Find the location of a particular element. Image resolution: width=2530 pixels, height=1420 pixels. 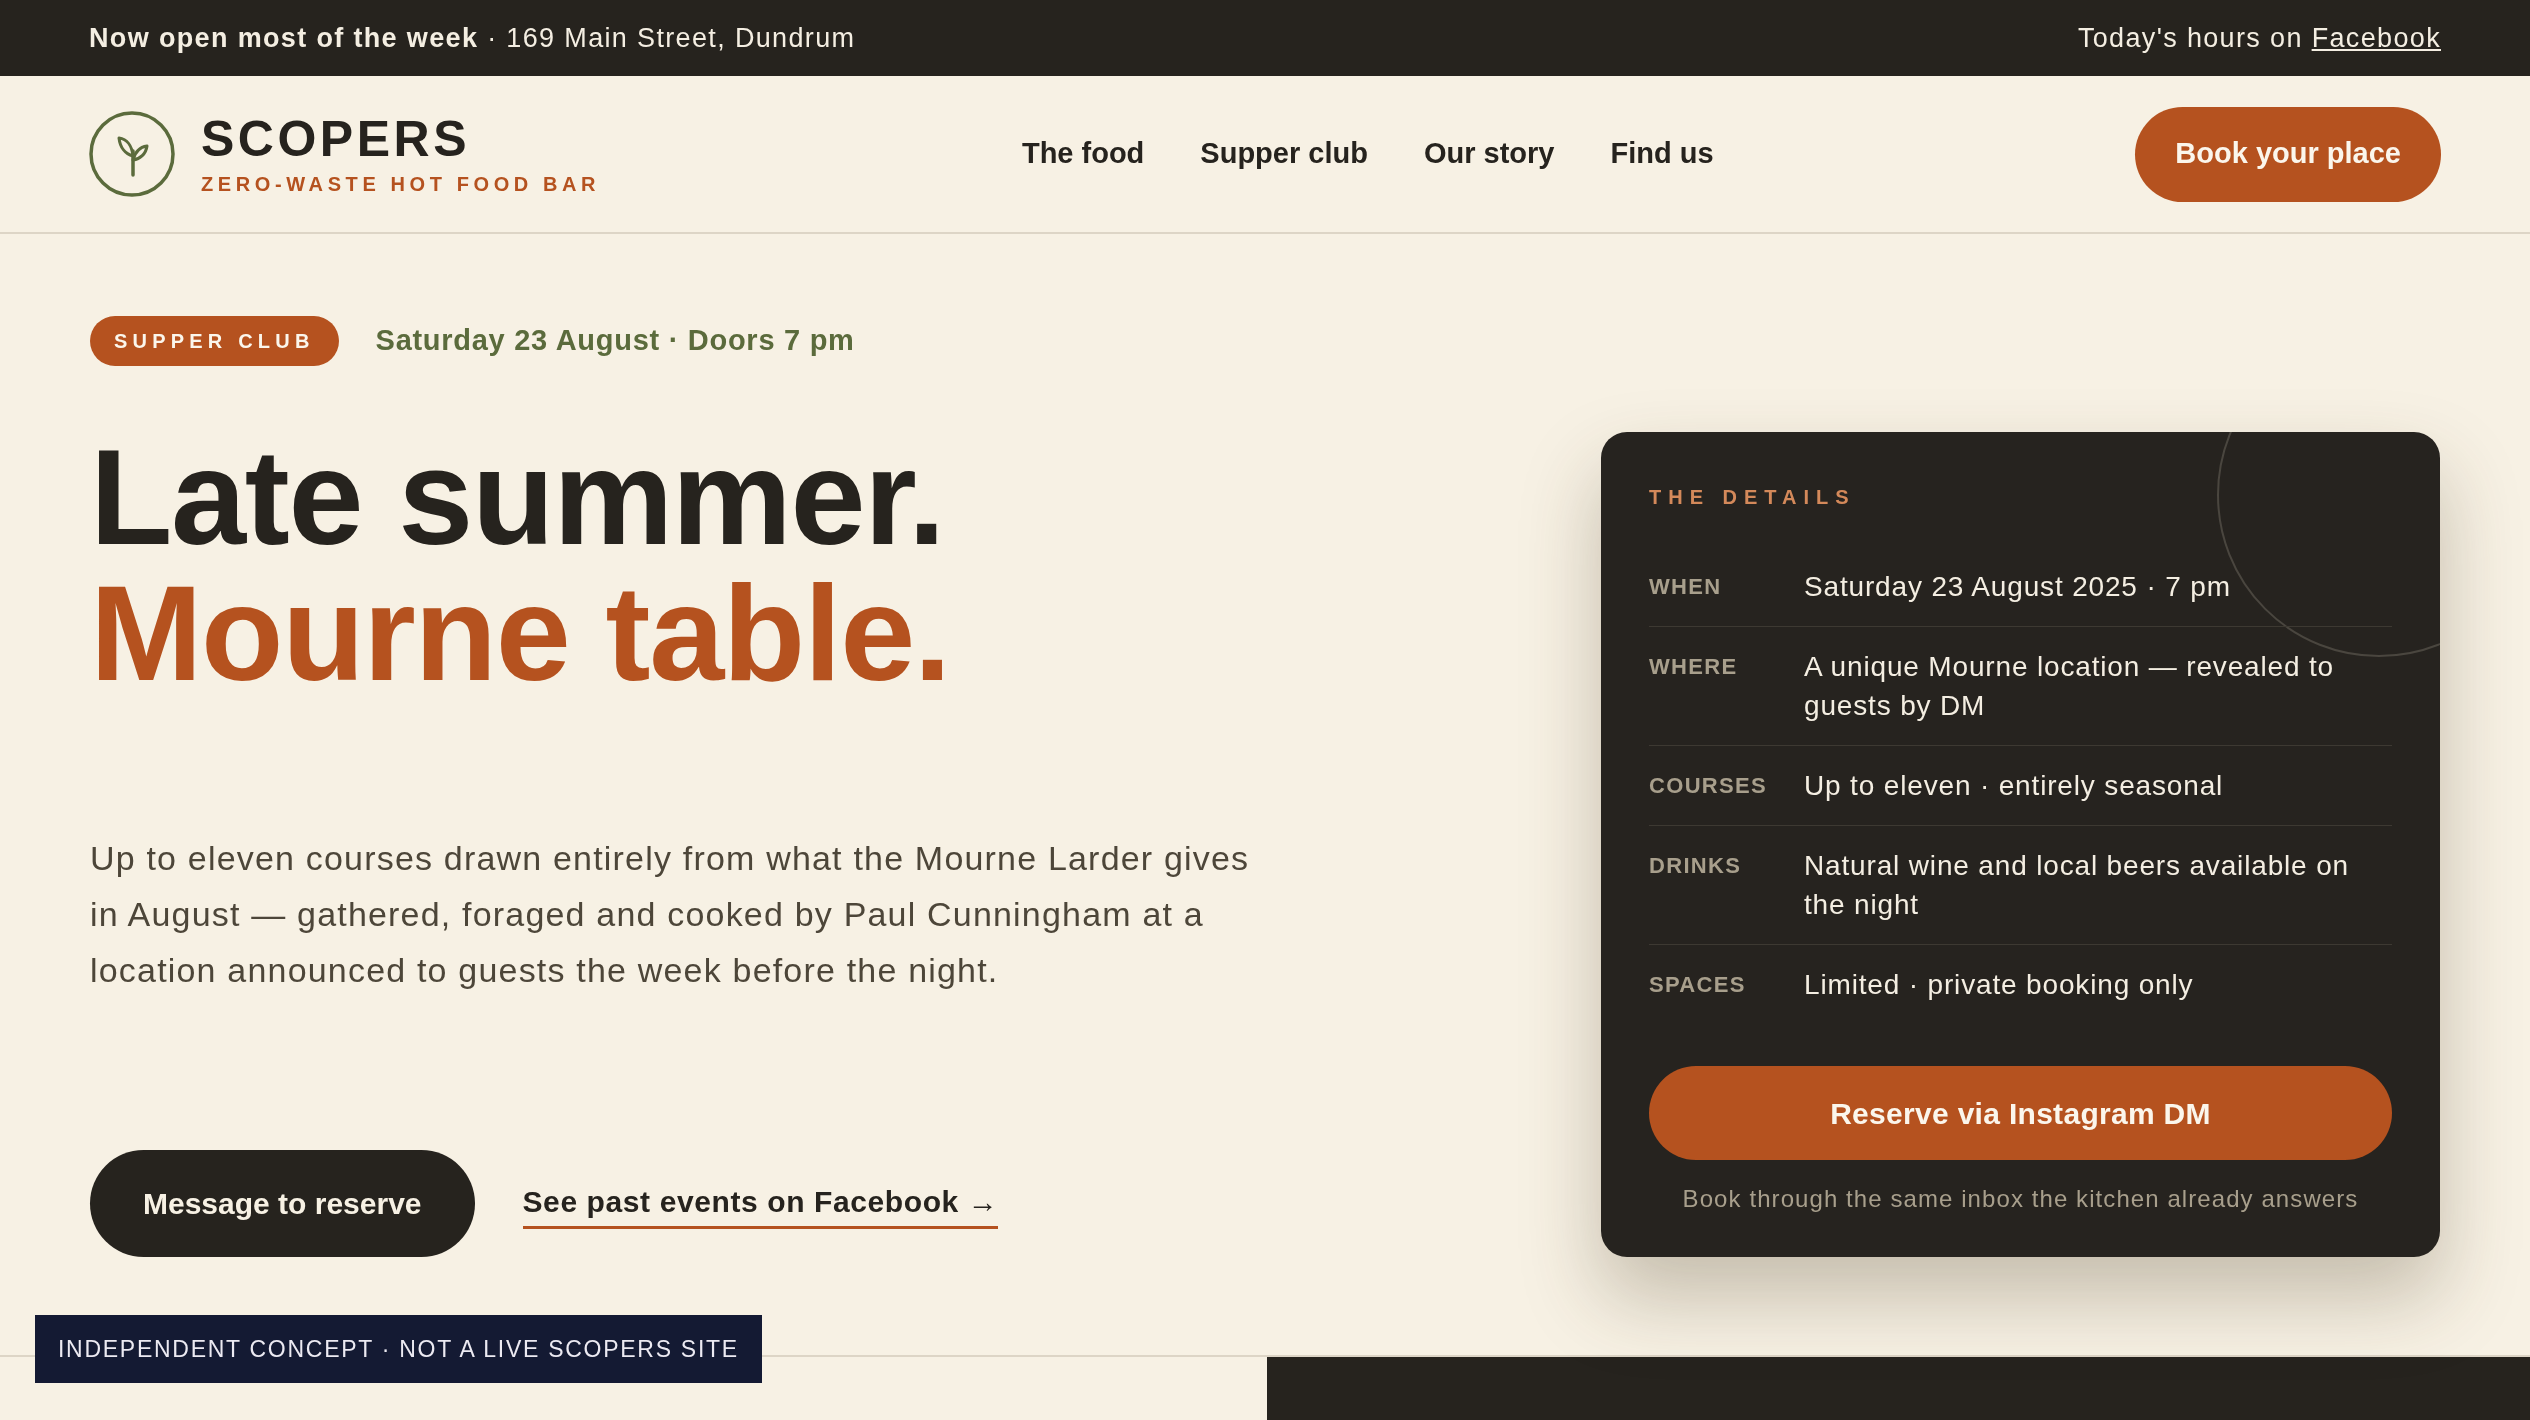

book-button: Book your place is located at coordinates (2288, 154).